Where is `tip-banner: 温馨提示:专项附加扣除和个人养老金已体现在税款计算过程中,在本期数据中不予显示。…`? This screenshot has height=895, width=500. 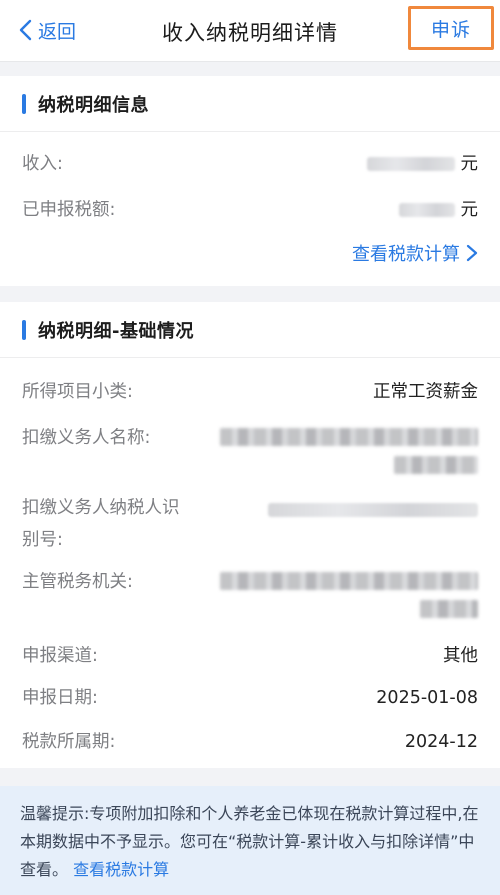 tip-banner: 温馨提示:专项附加扣除和个人养老金已体现在税款计算过程中,在本期数据中不予显示。… is located at coordinates (250, 840).